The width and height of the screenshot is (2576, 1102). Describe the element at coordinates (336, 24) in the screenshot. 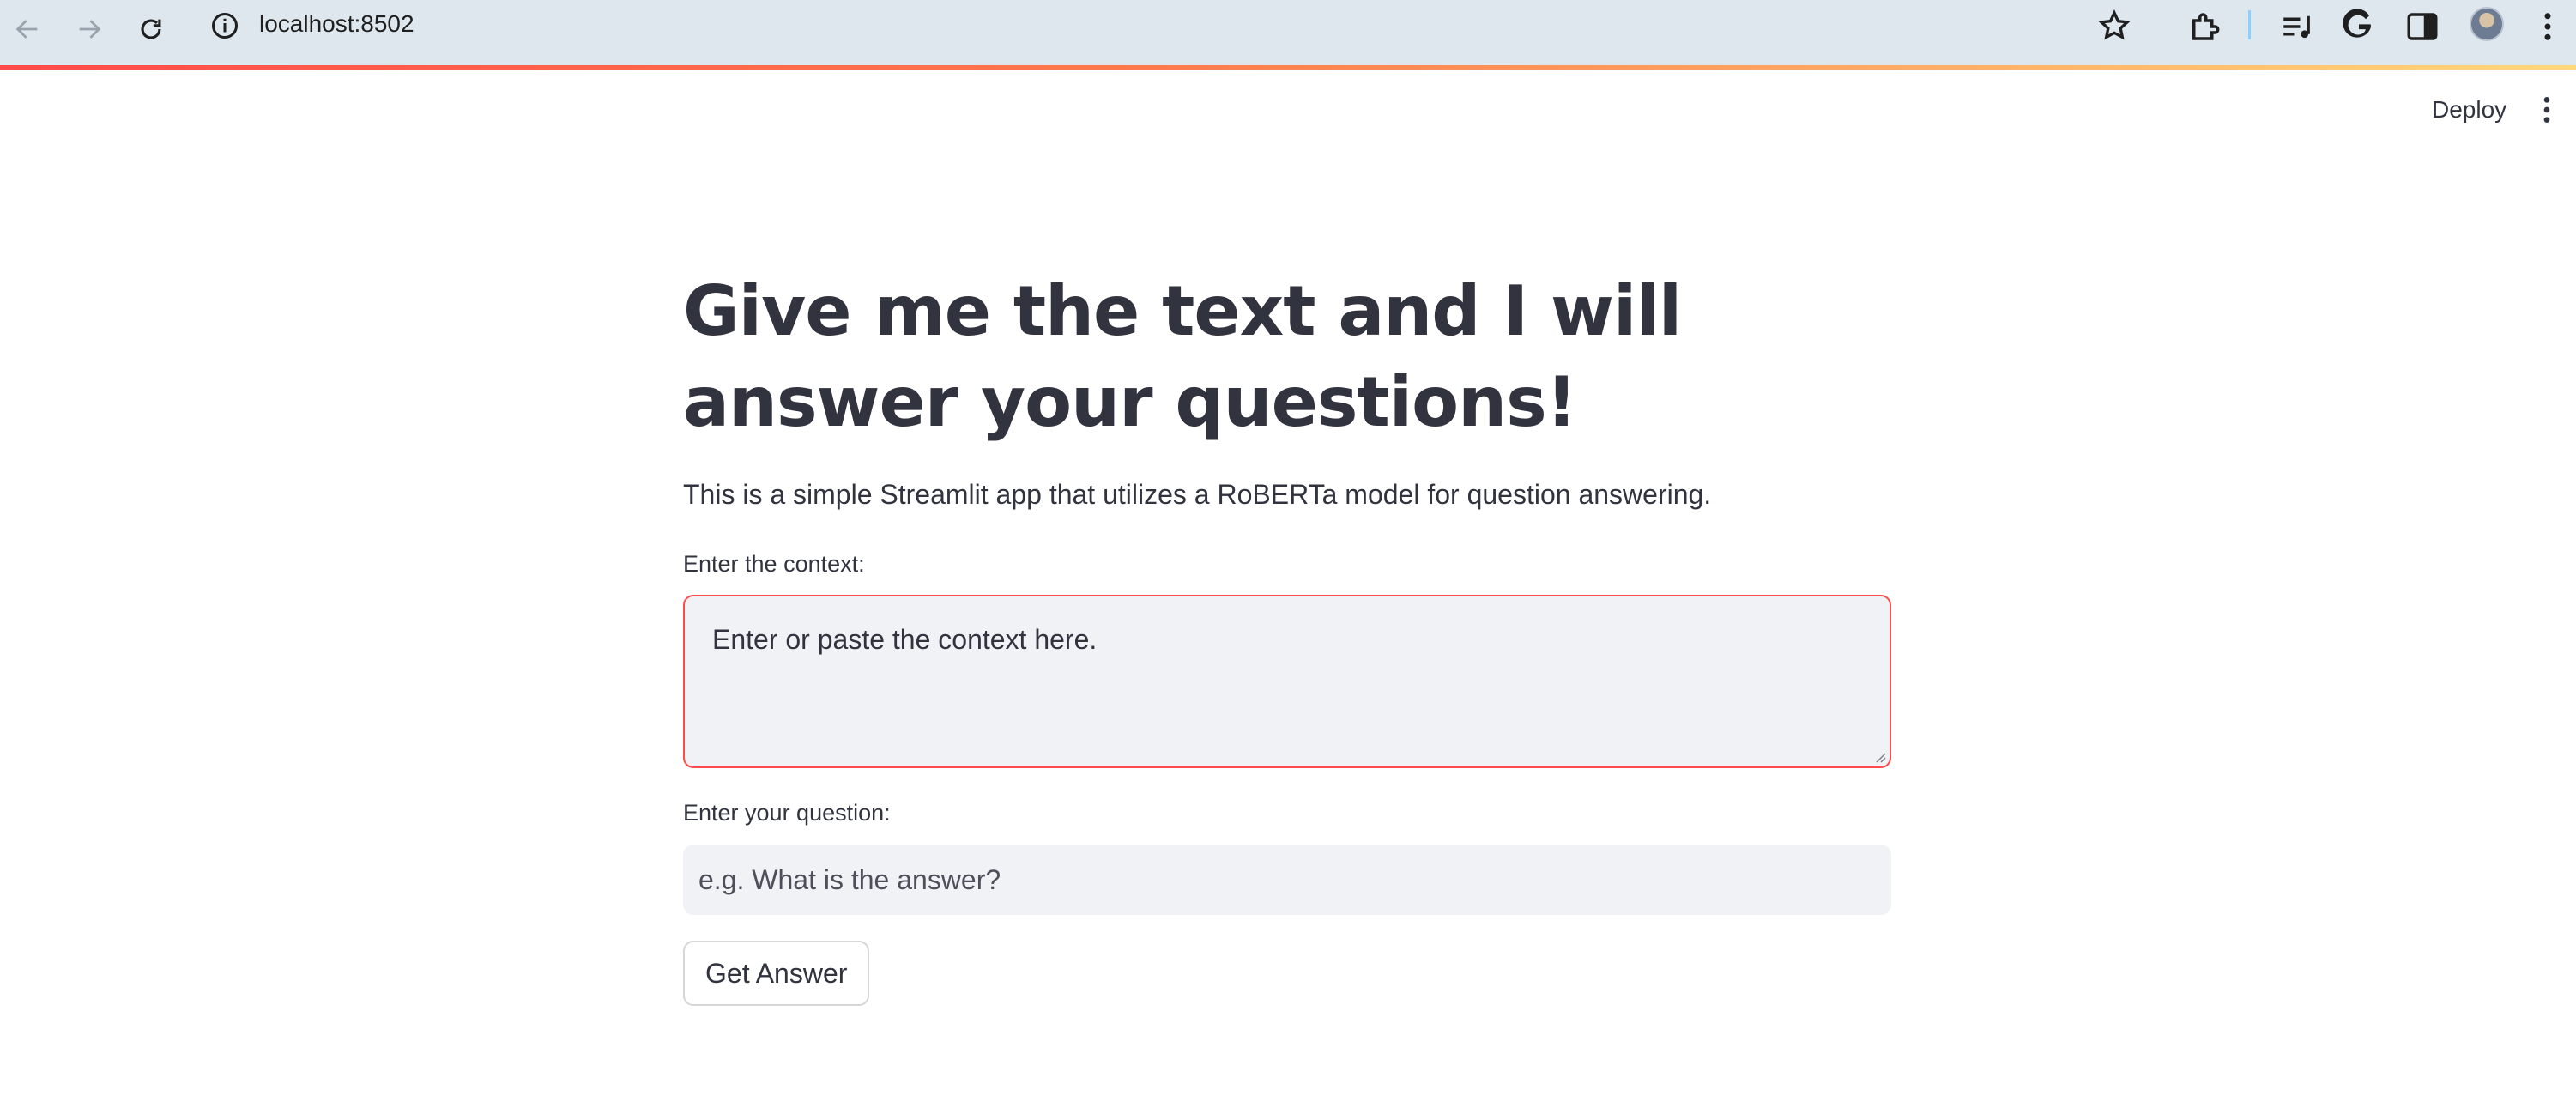

I see `url-text: localhost:8502` at that location.